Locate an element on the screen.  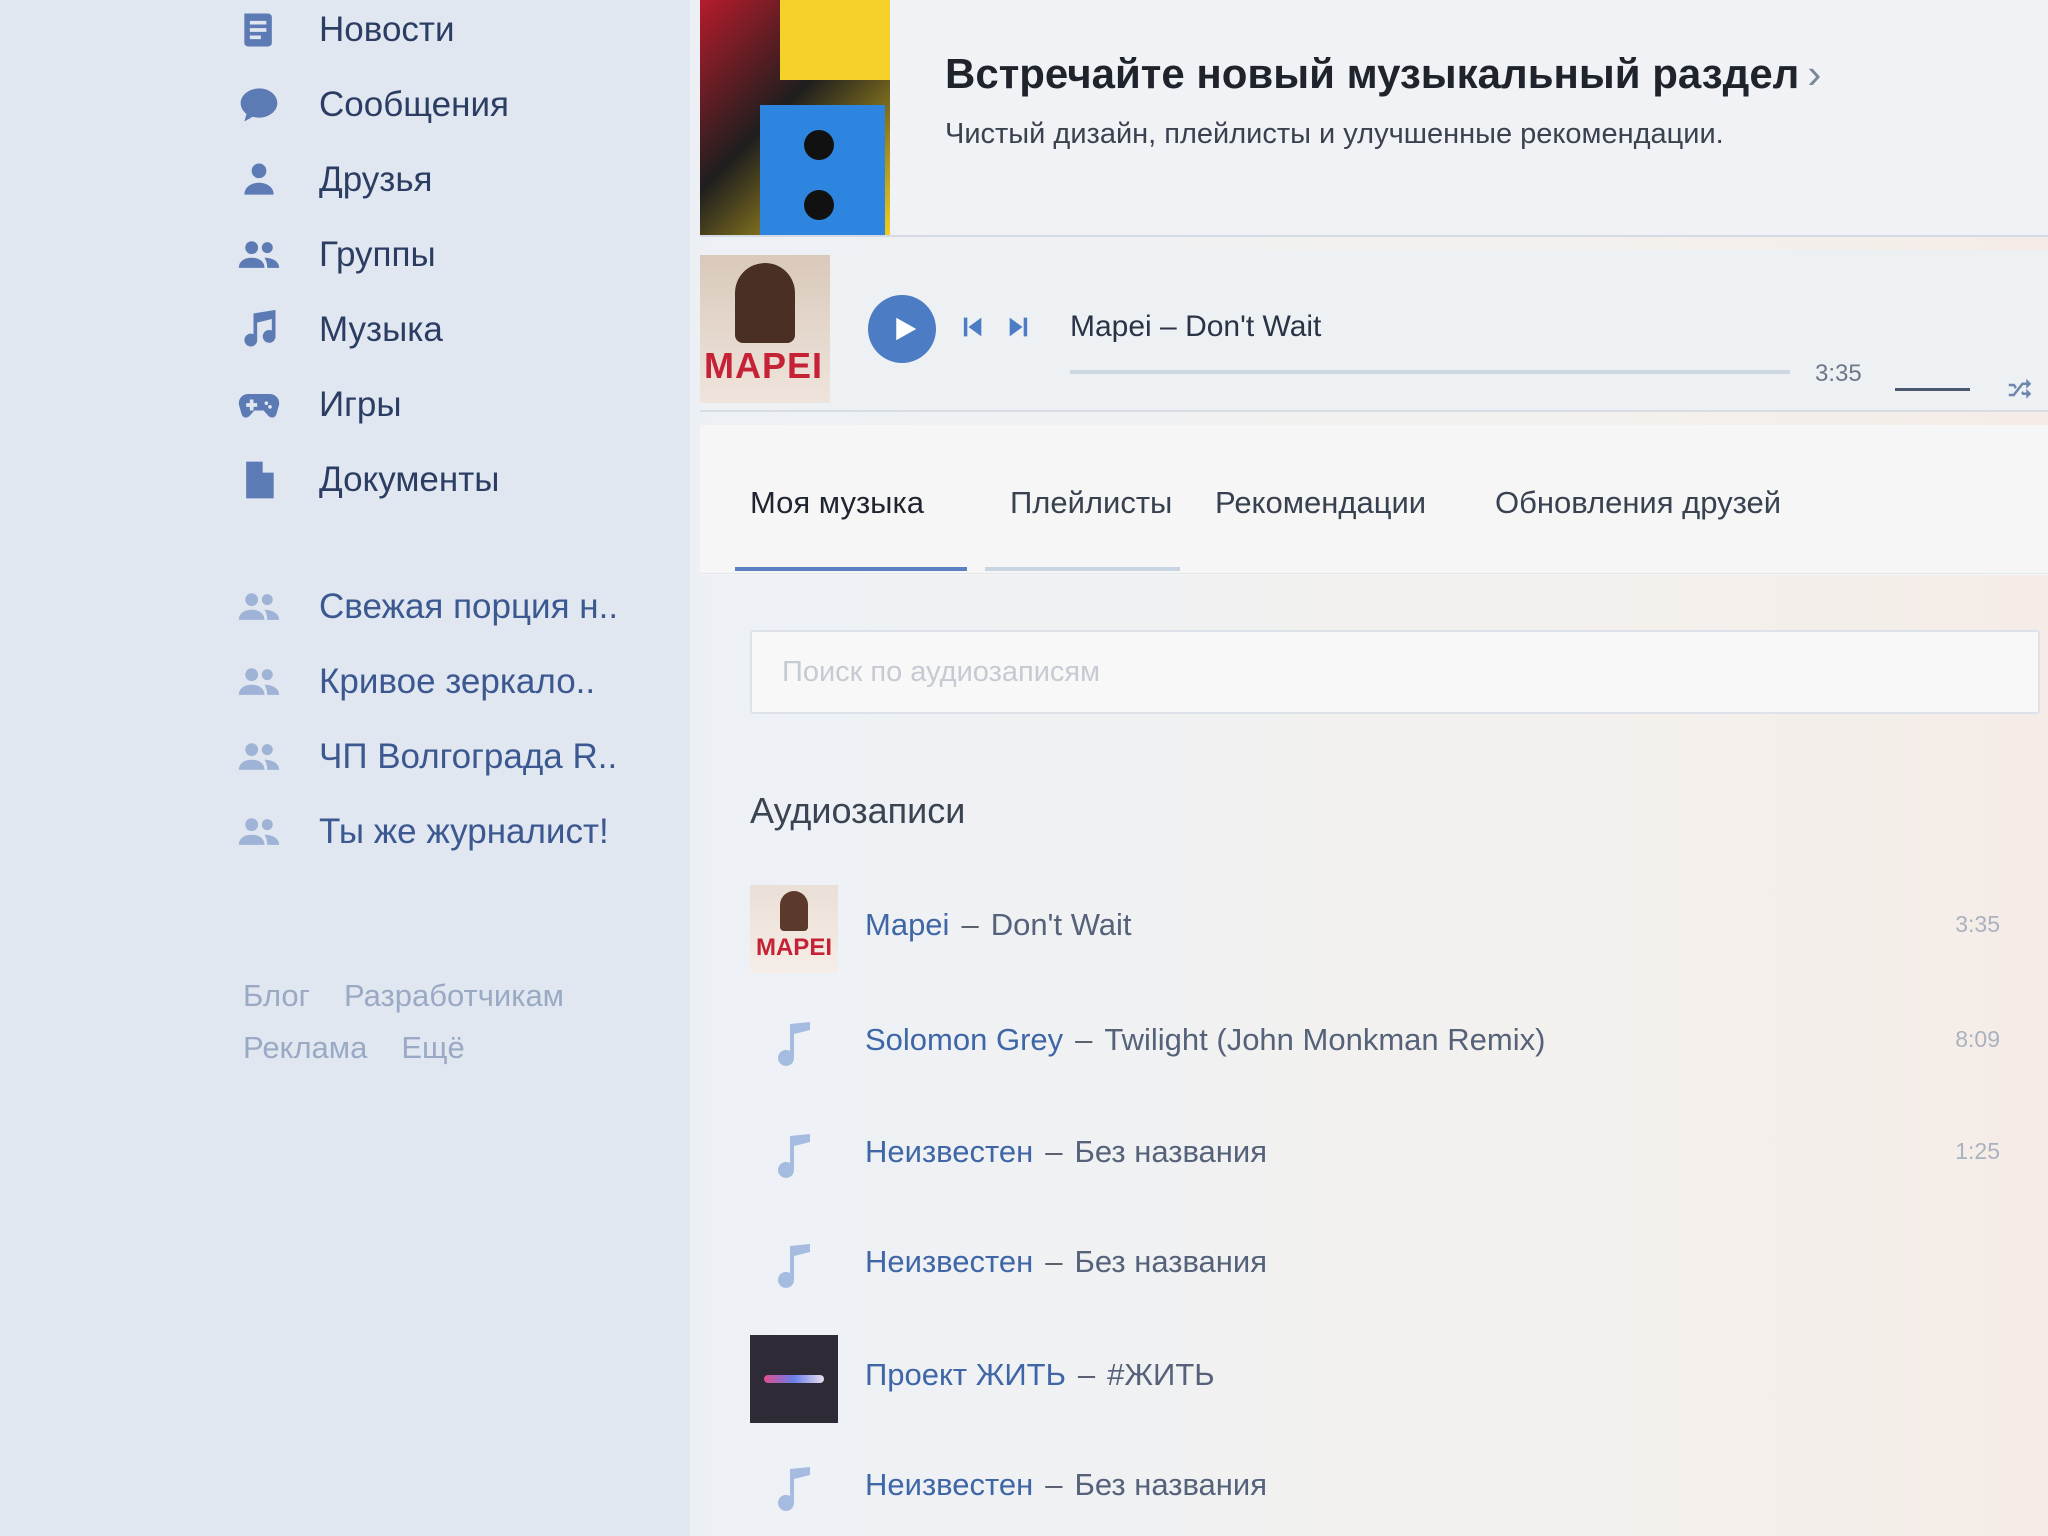
now-playing-cover: MAPEI is located at coordinates (765, 329).